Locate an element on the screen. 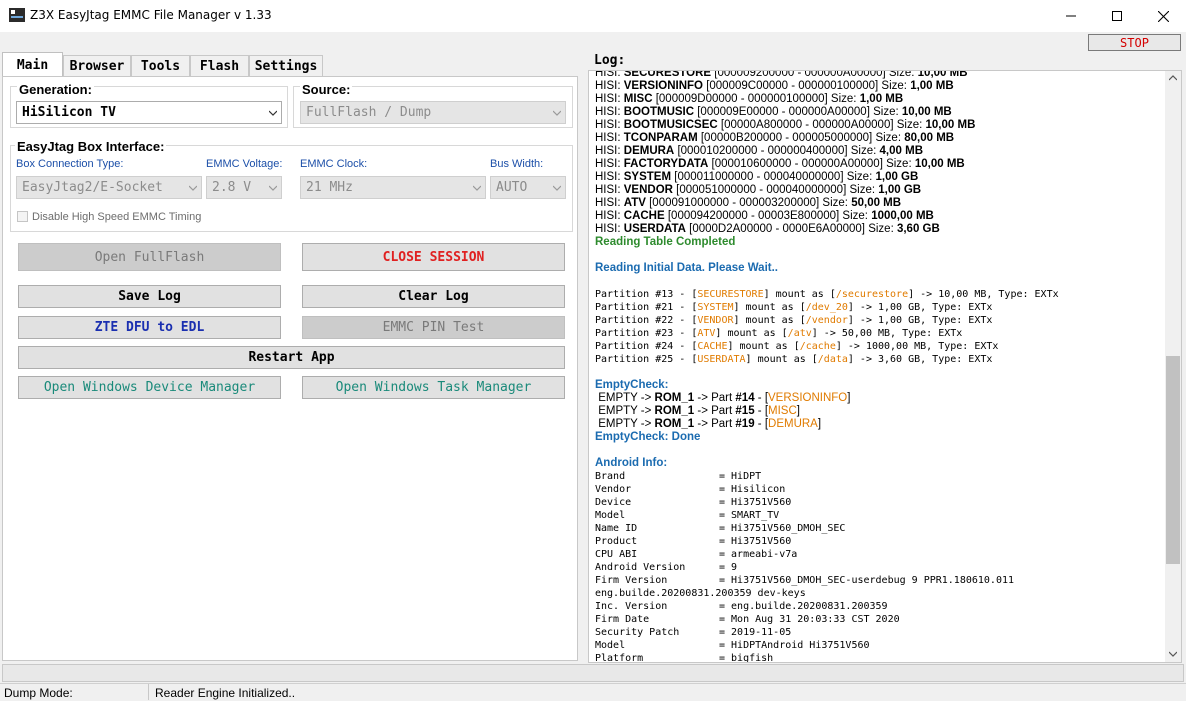 Image resolution: width=1186 pixels, height=701 pixels. log-empty-check-done: EmptyCheck: Done is located at coordinates (880, 437).